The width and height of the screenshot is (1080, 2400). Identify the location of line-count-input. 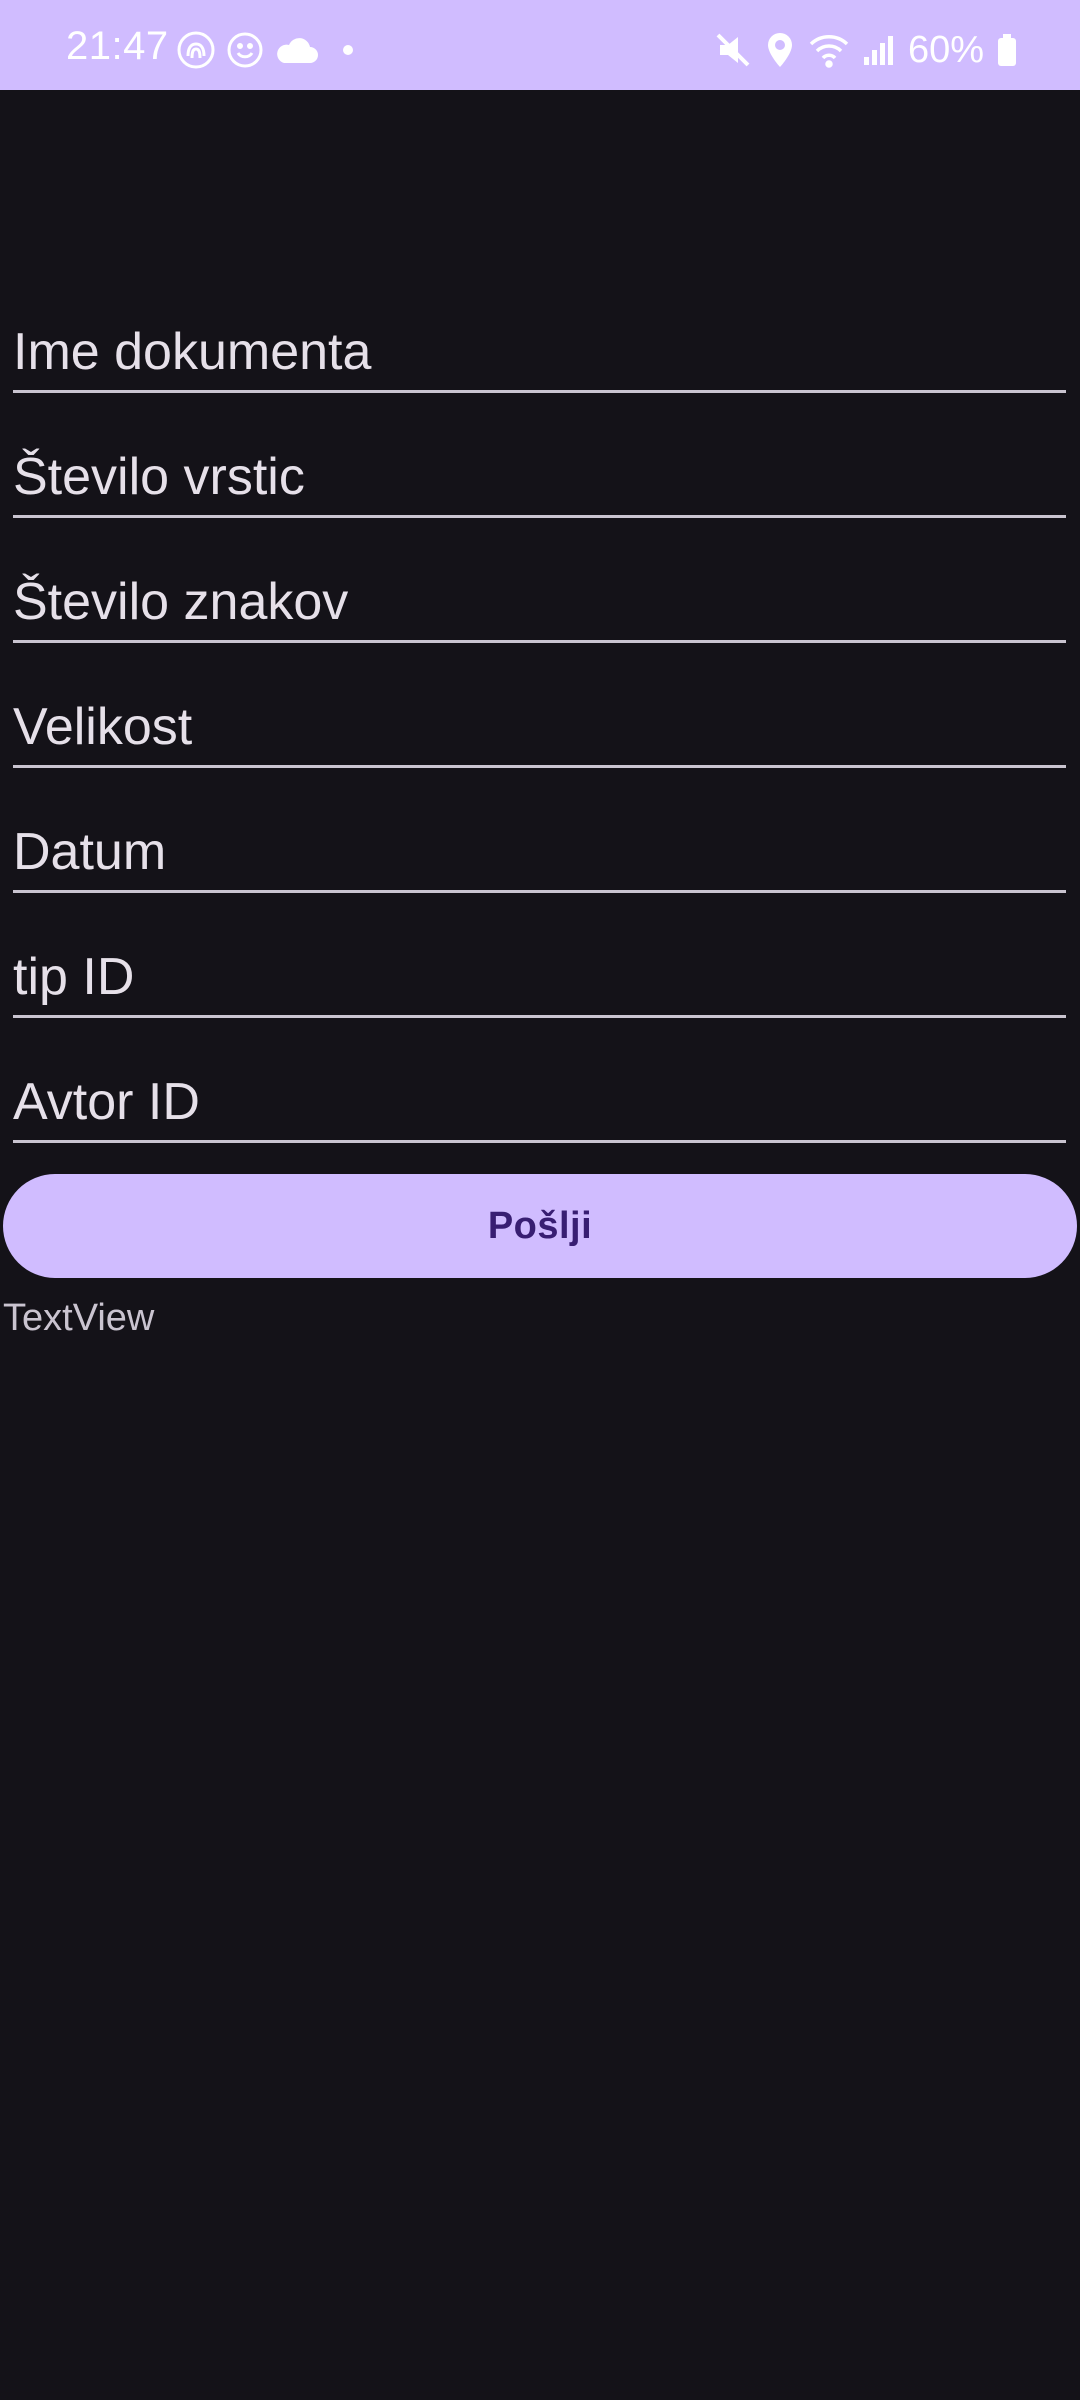
(539, 477).